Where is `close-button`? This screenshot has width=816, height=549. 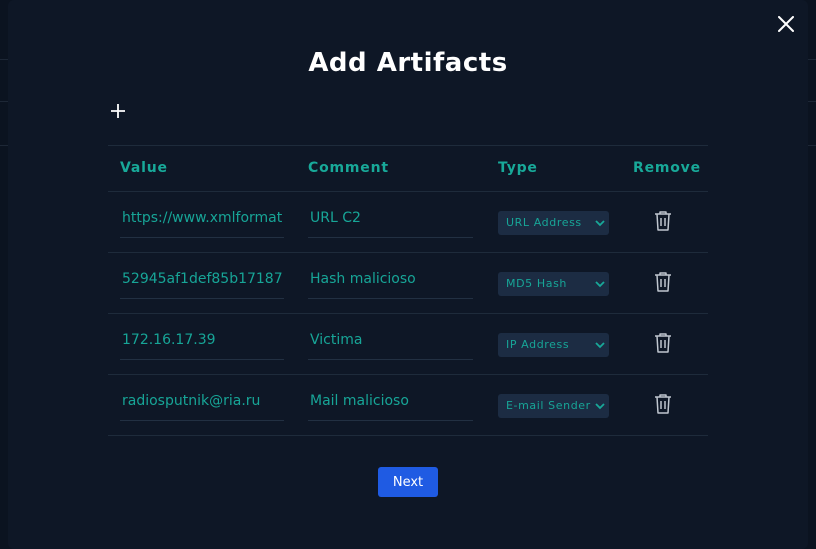
close-button is located at coordinates (786, 24).